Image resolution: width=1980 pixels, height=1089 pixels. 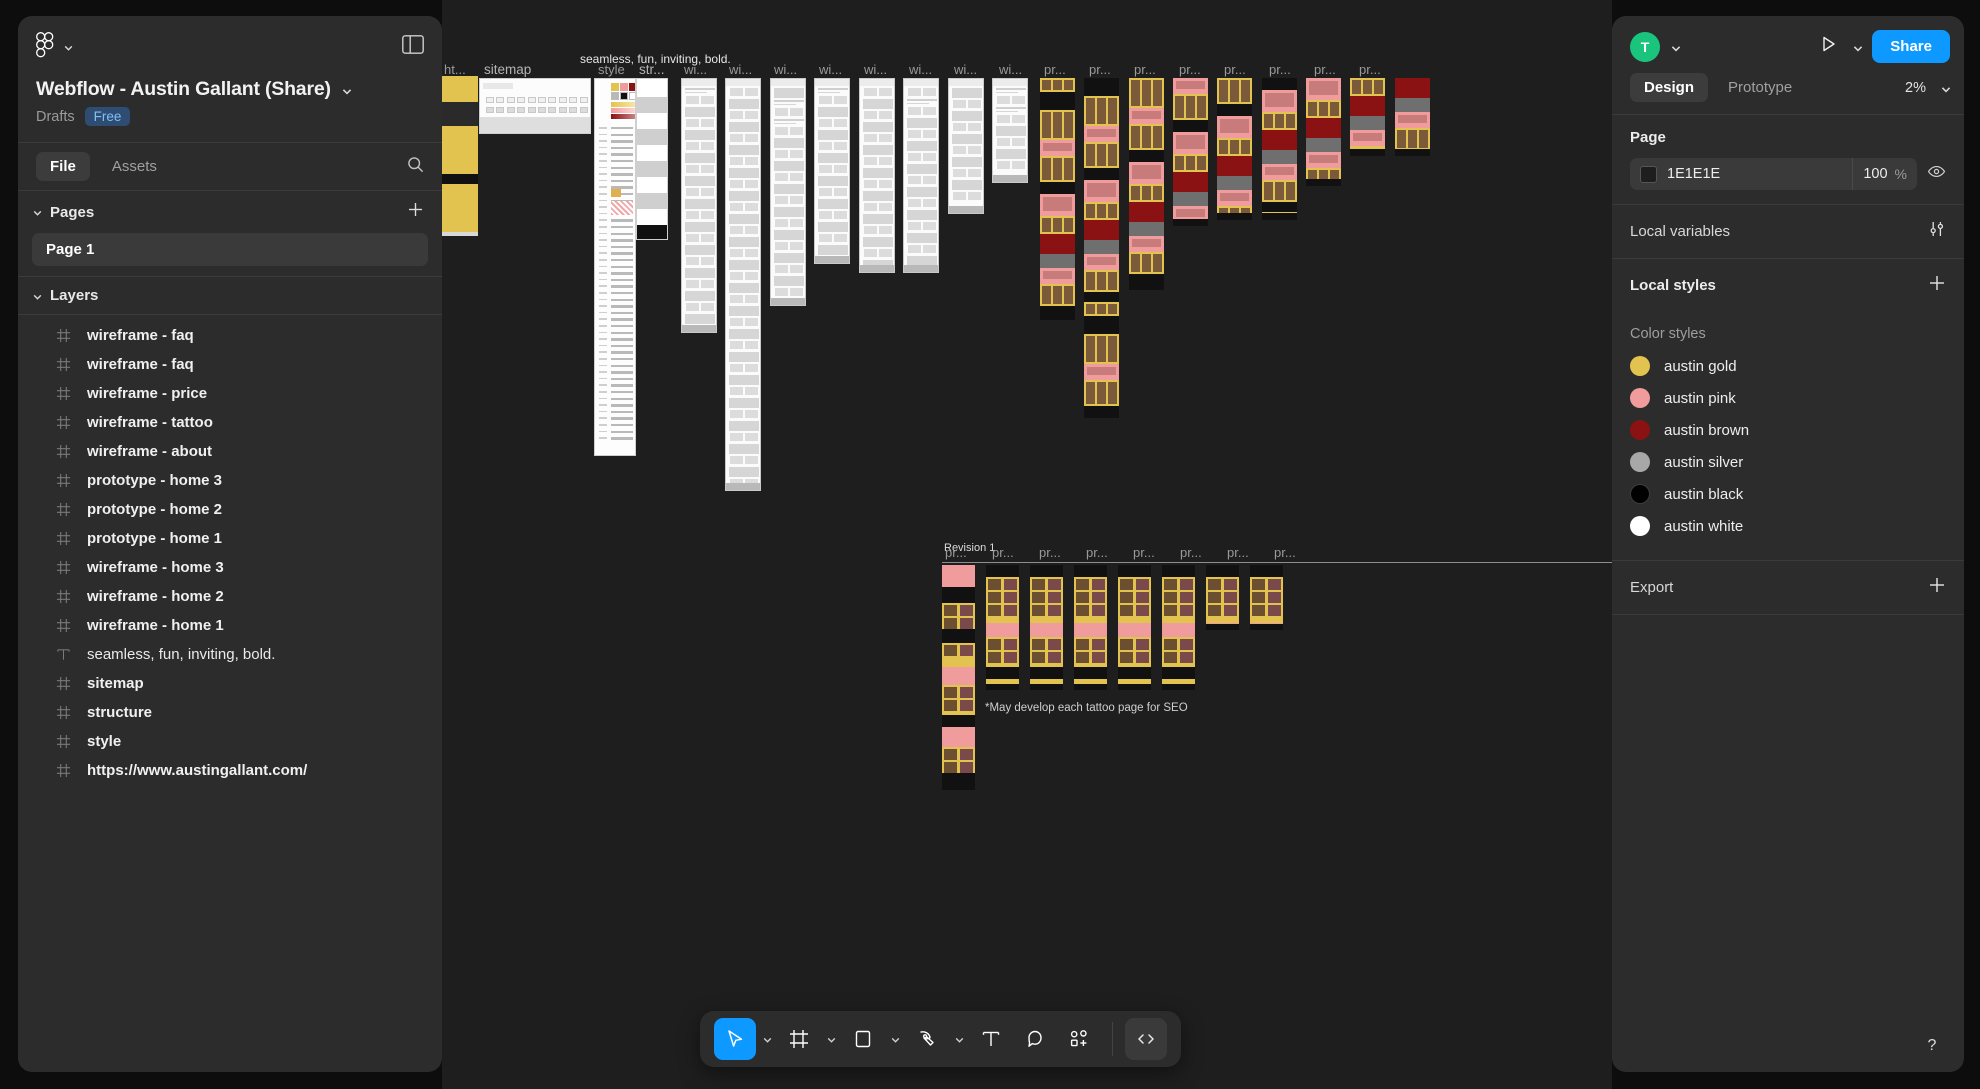 I want to click on zoom-level: 2%, so click(x=1915, y=88).